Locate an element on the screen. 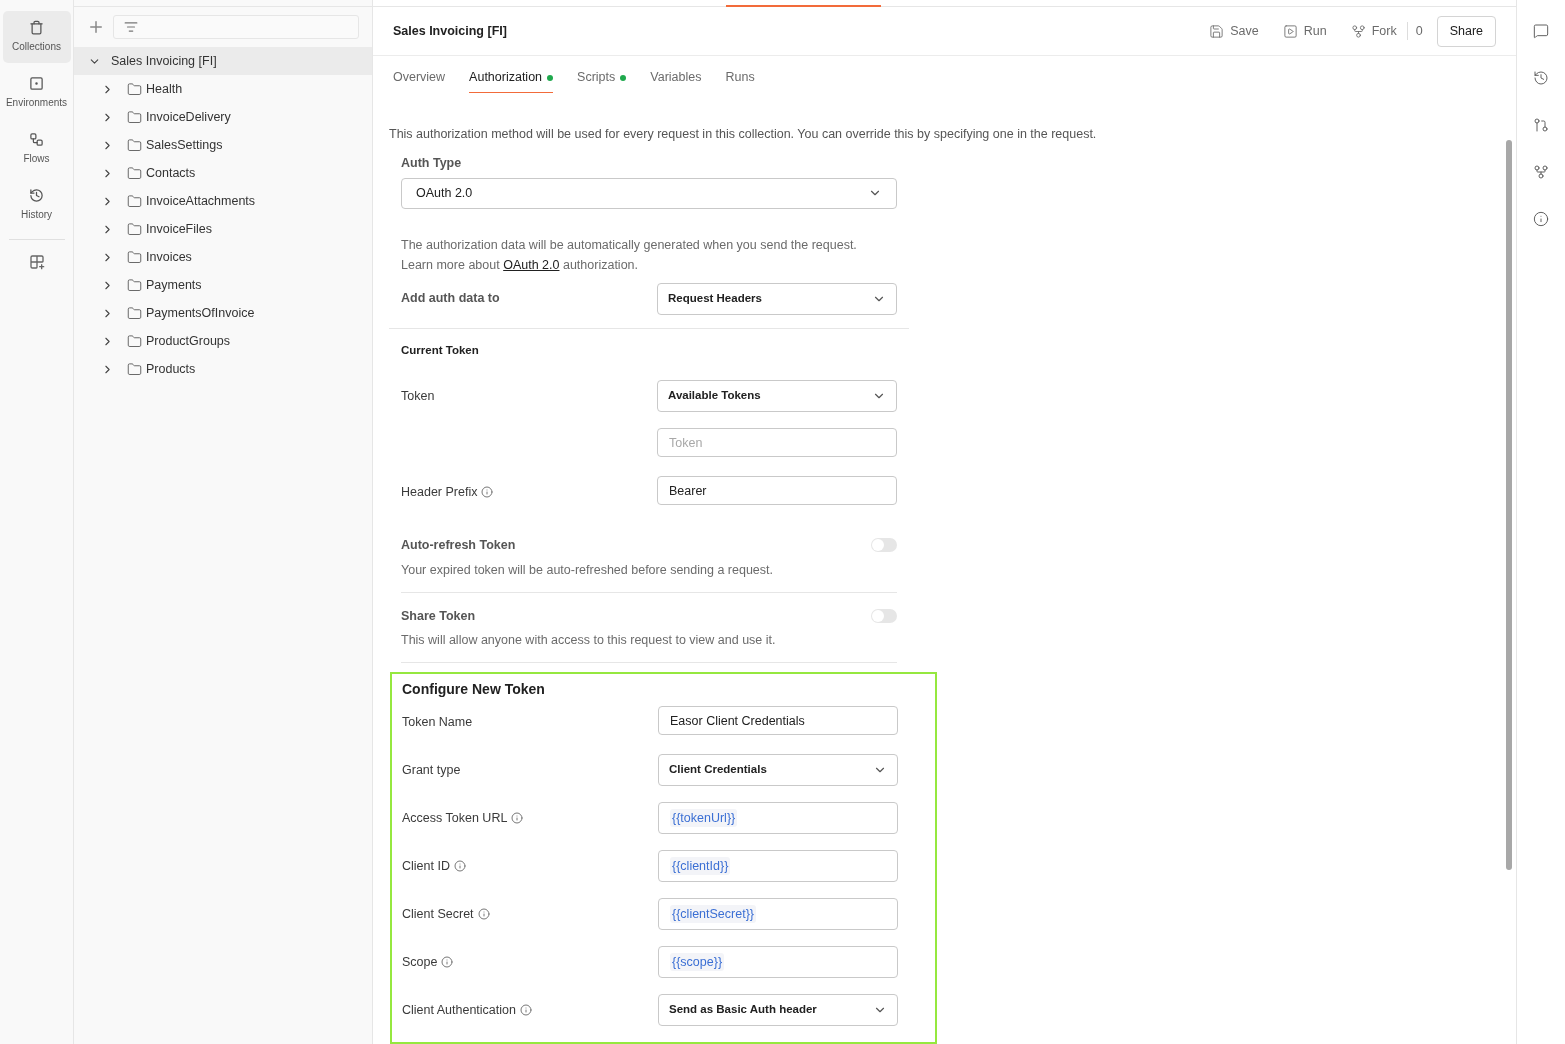 The image size is (1565, 1044). input-field: {{clientSecret}} is located at coordinates (778, 914).